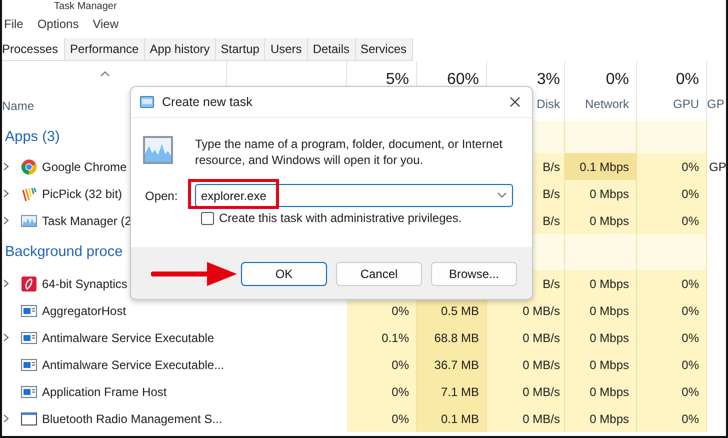  I want to click on tab: Details, so click(332, 49).